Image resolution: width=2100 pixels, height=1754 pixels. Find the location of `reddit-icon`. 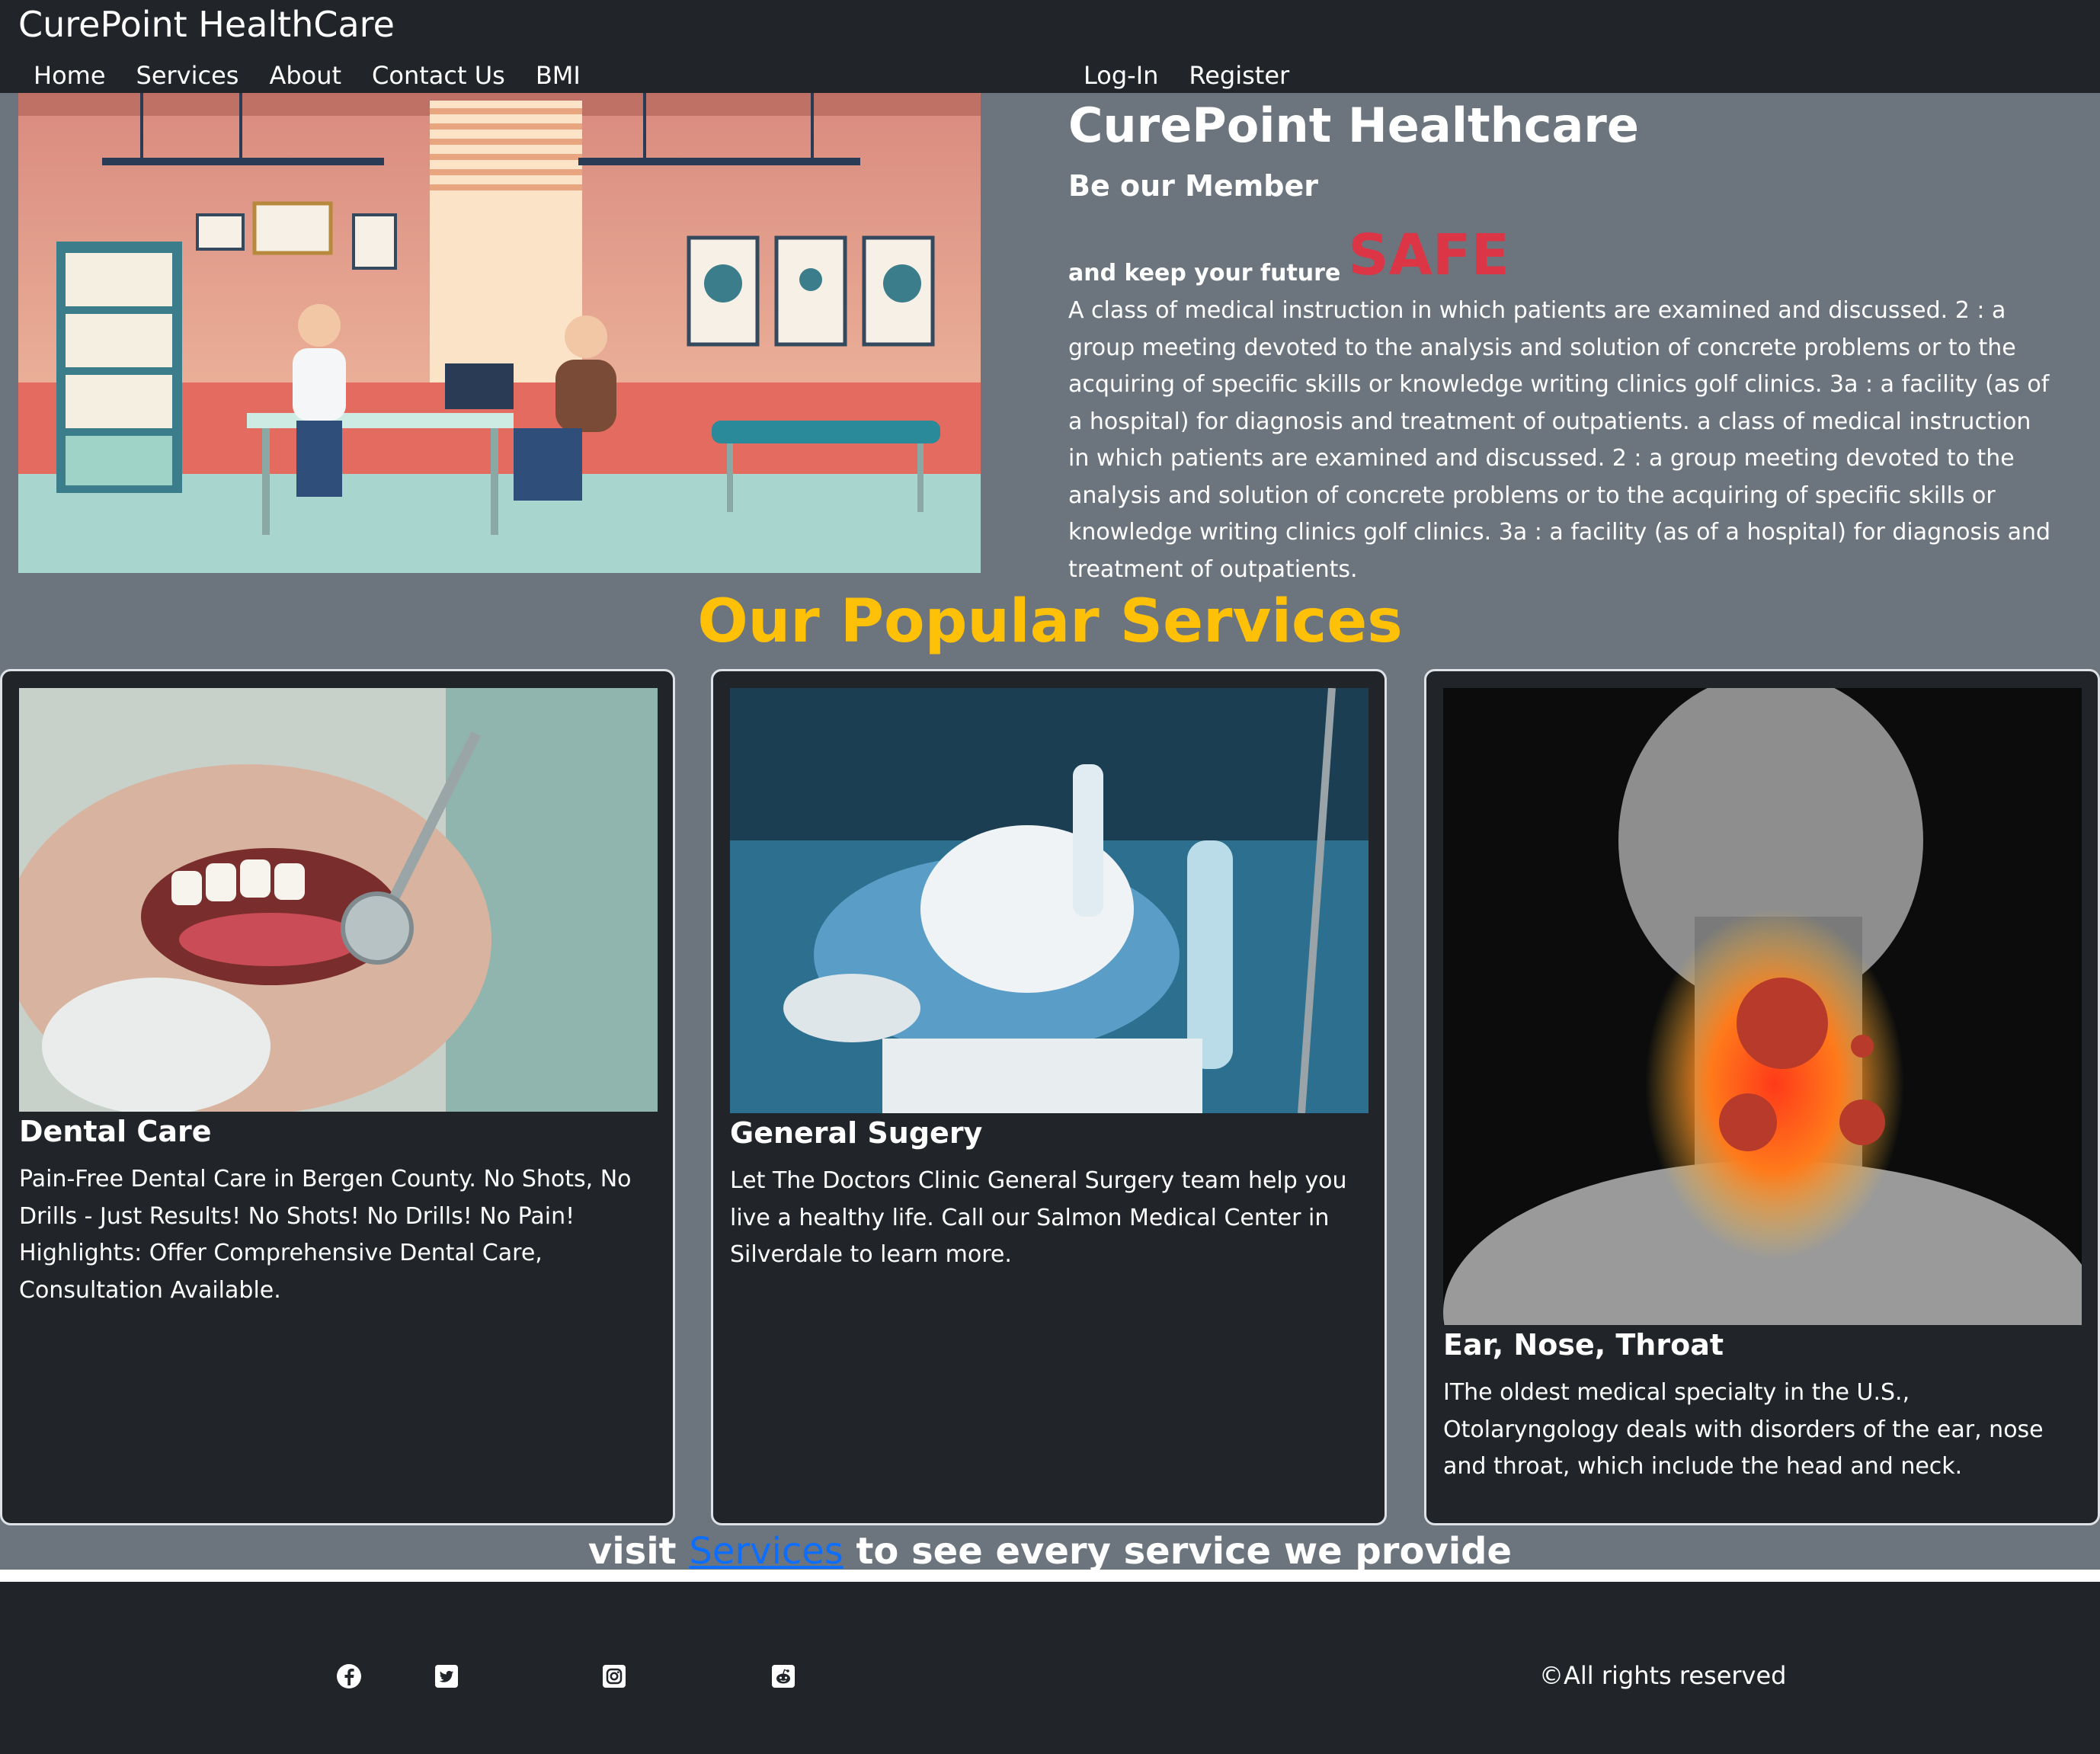

reddit-icon is located at coordinates (784, 1676).